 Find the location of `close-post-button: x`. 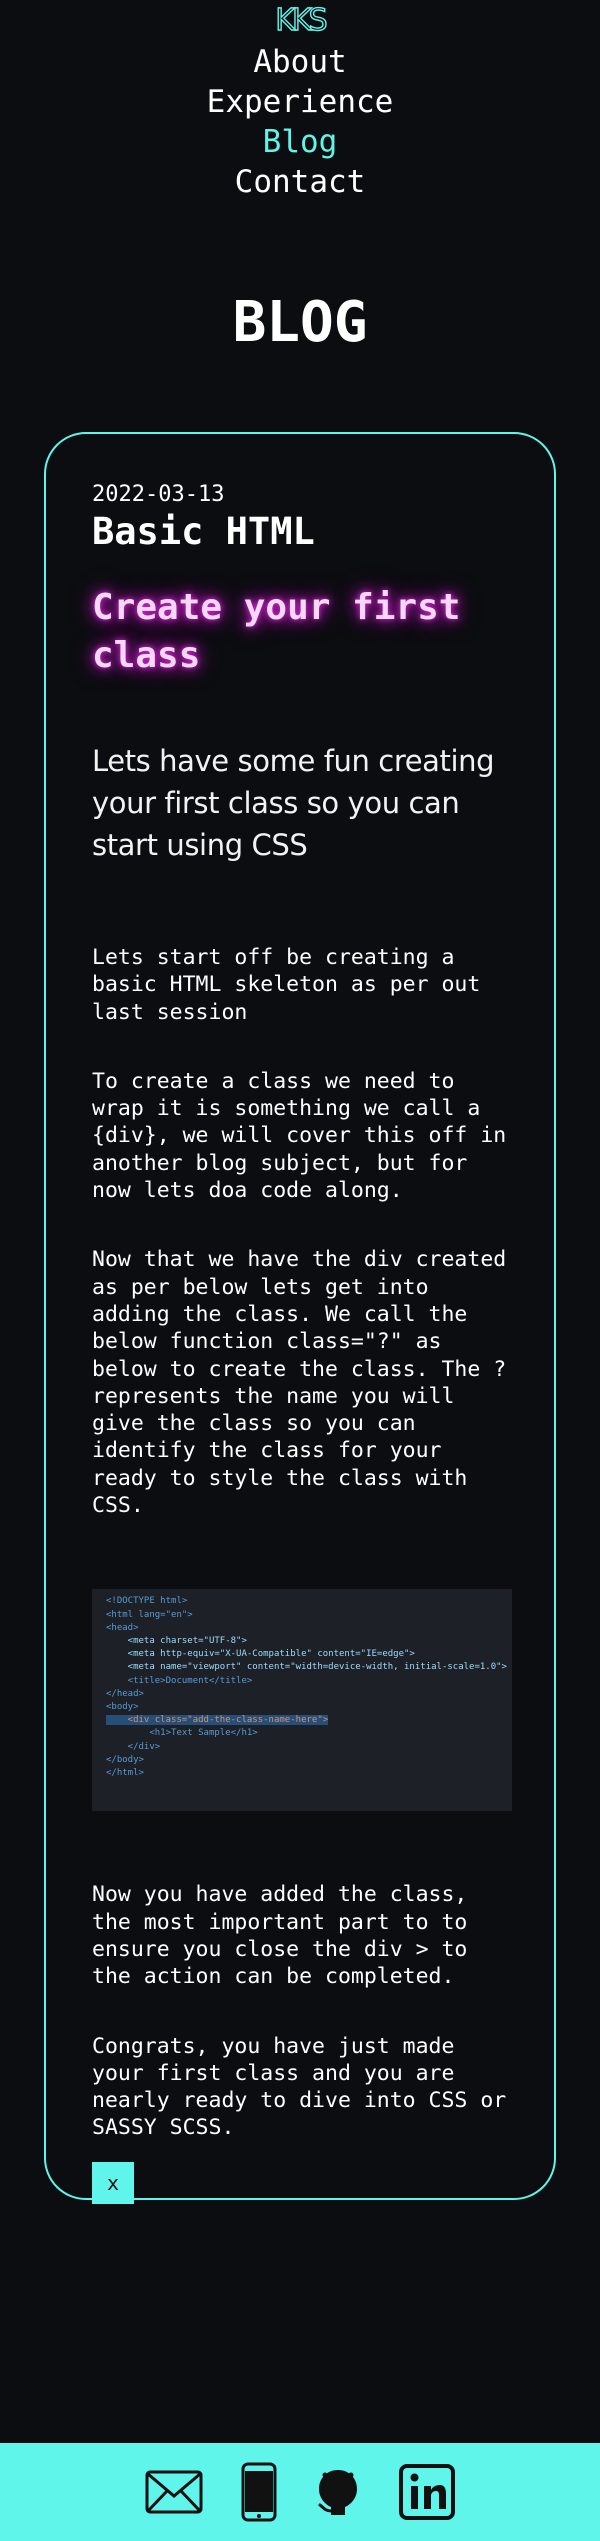

close-post-button: x is located at coordinates (113, 2182).